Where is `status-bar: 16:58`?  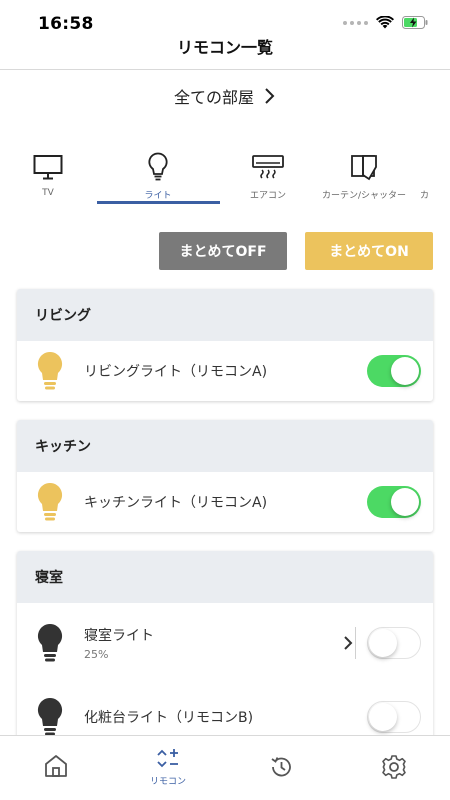
status-bar: 16:58 is located at coordinates (225, 18).